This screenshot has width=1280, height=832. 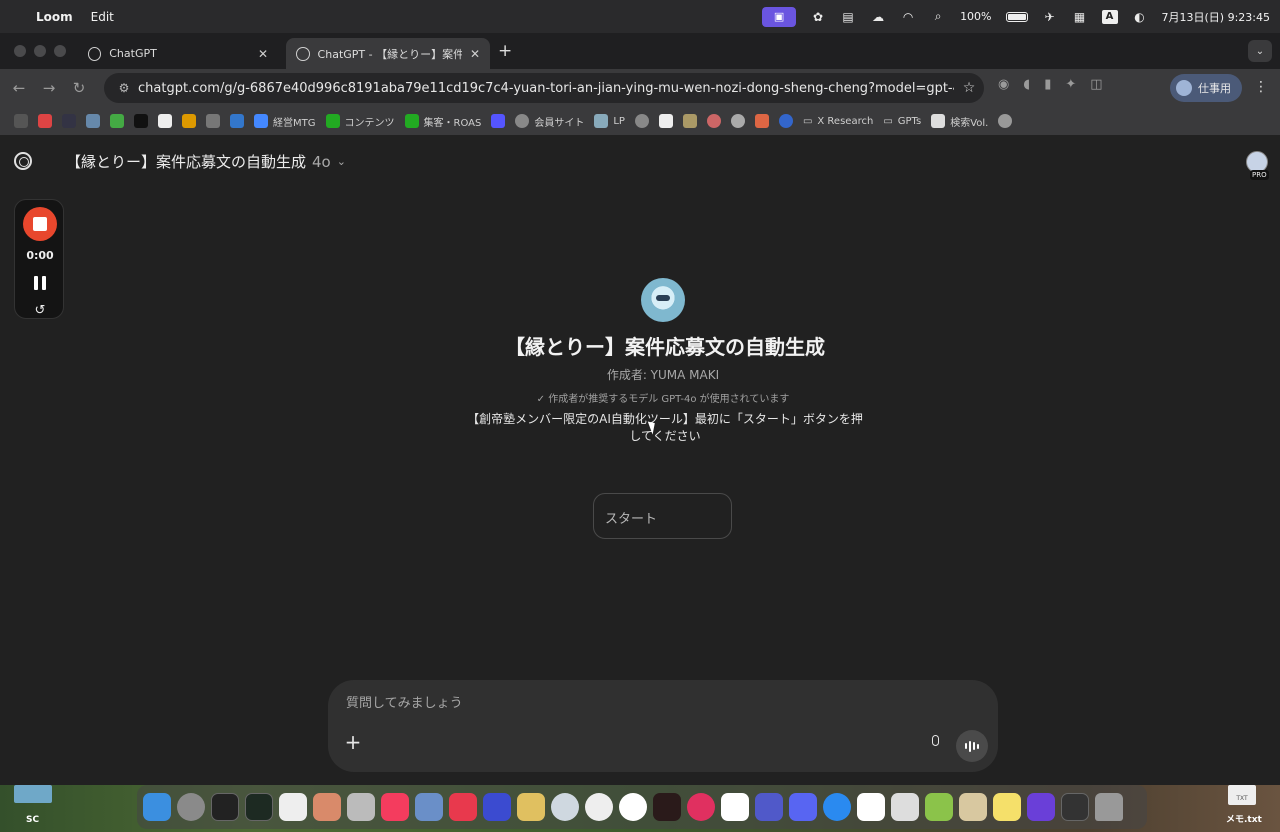 What do you see at coordinates (395, 807) in the screenshot?
I see `music-icon` at bounding box center [395, 807].